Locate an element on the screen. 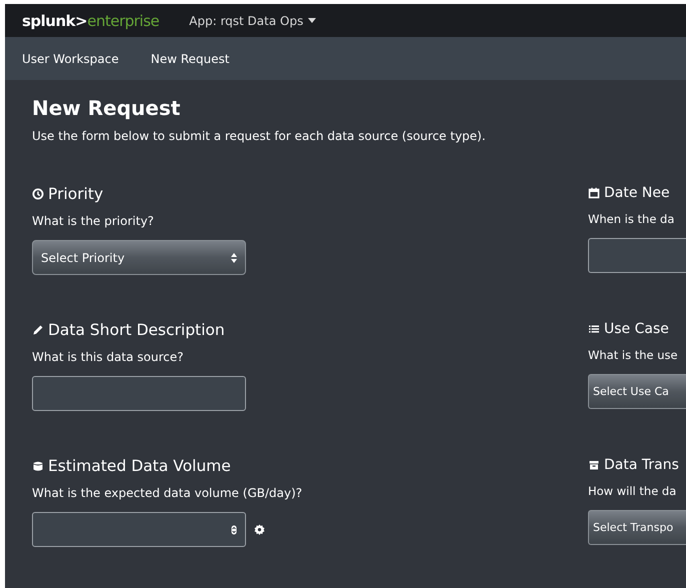 The width and height of the screenshot is (686, 588). field-question: What is the priority? is located at coordinates (93, 221).